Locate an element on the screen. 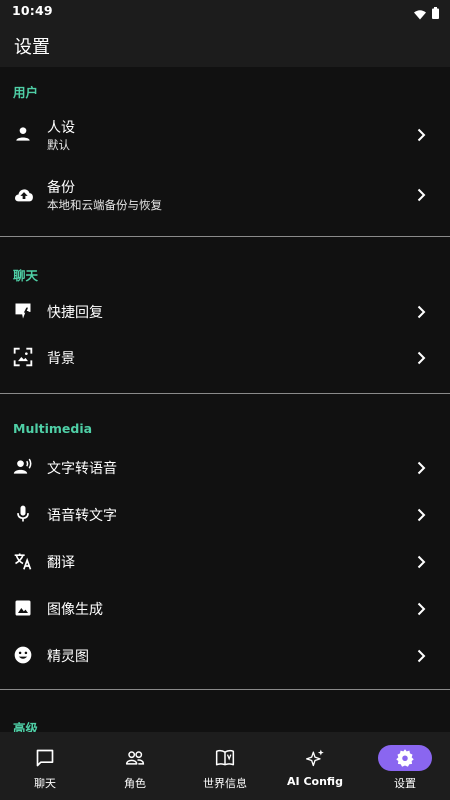  nav-item-chat: 聊天 is located at coordinates (45, 766).